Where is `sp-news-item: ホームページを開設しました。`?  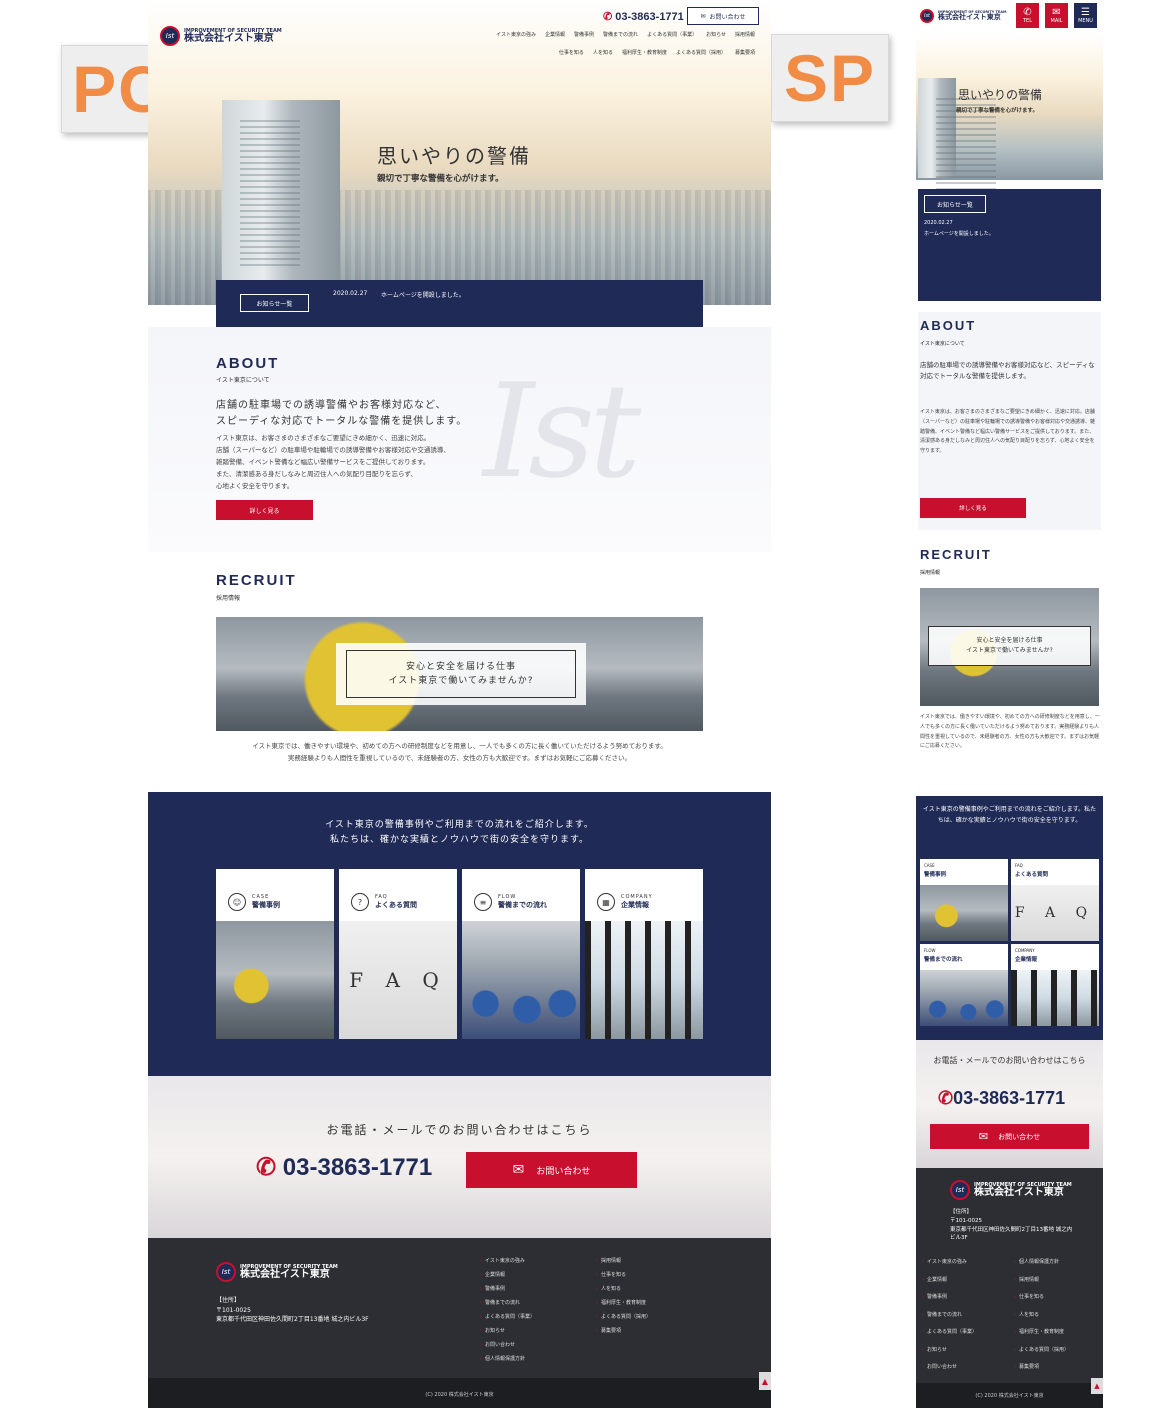 sp-news-item: ホームページを開設しました。 is located at coordinates (959, 233).